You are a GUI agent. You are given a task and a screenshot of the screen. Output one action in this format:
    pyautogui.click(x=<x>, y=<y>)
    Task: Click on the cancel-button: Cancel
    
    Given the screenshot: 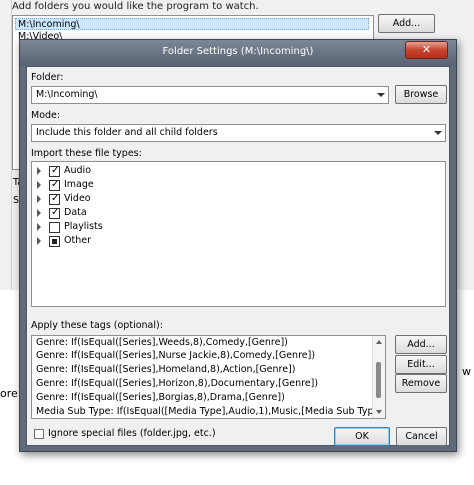 What is the action you would take?
    pyautogui.click(x=421, y=436)
    